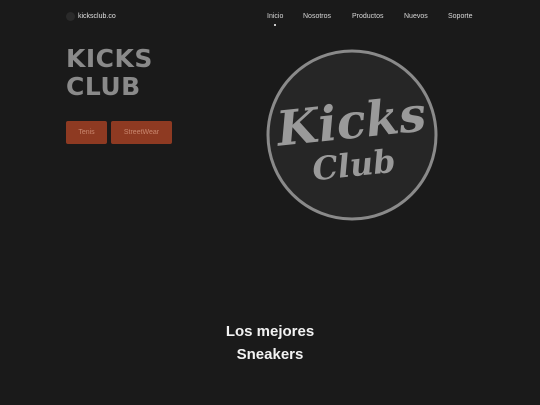  I want to click on nav-item-label: Nuevos, so click(416, 16).